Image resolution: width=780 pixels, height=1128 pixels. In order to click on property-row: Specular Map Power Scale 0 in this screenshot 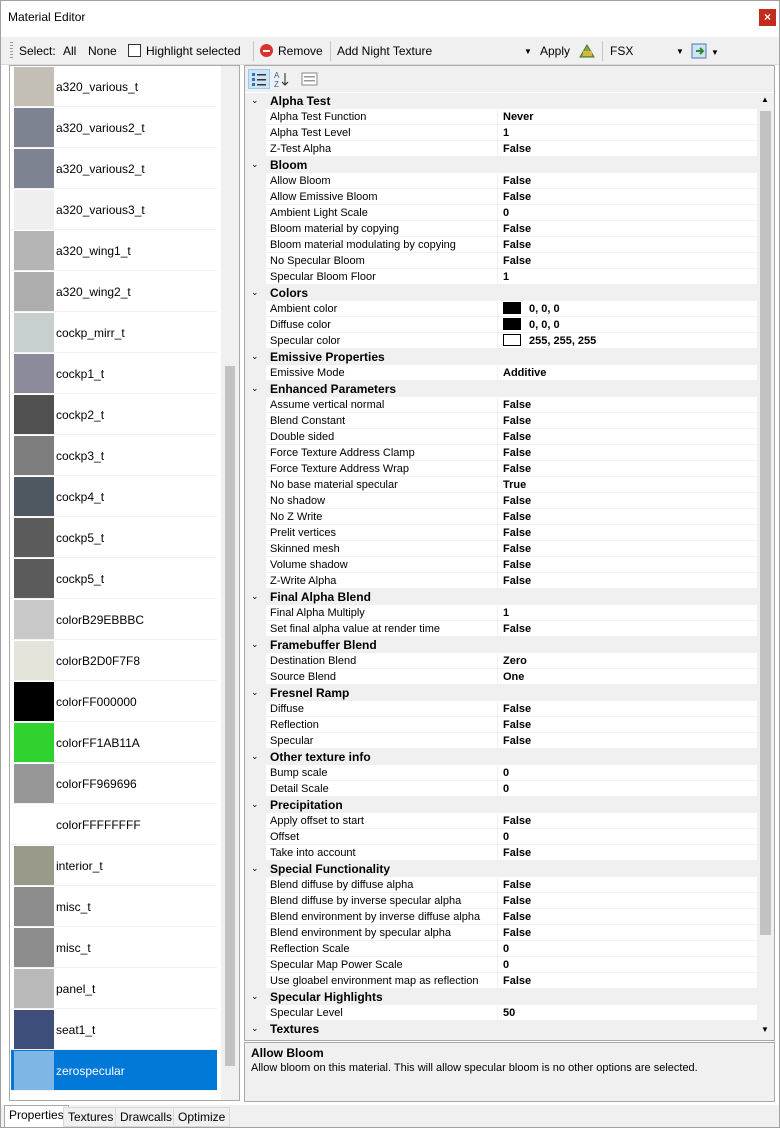, I will do `click(501, 965)`.